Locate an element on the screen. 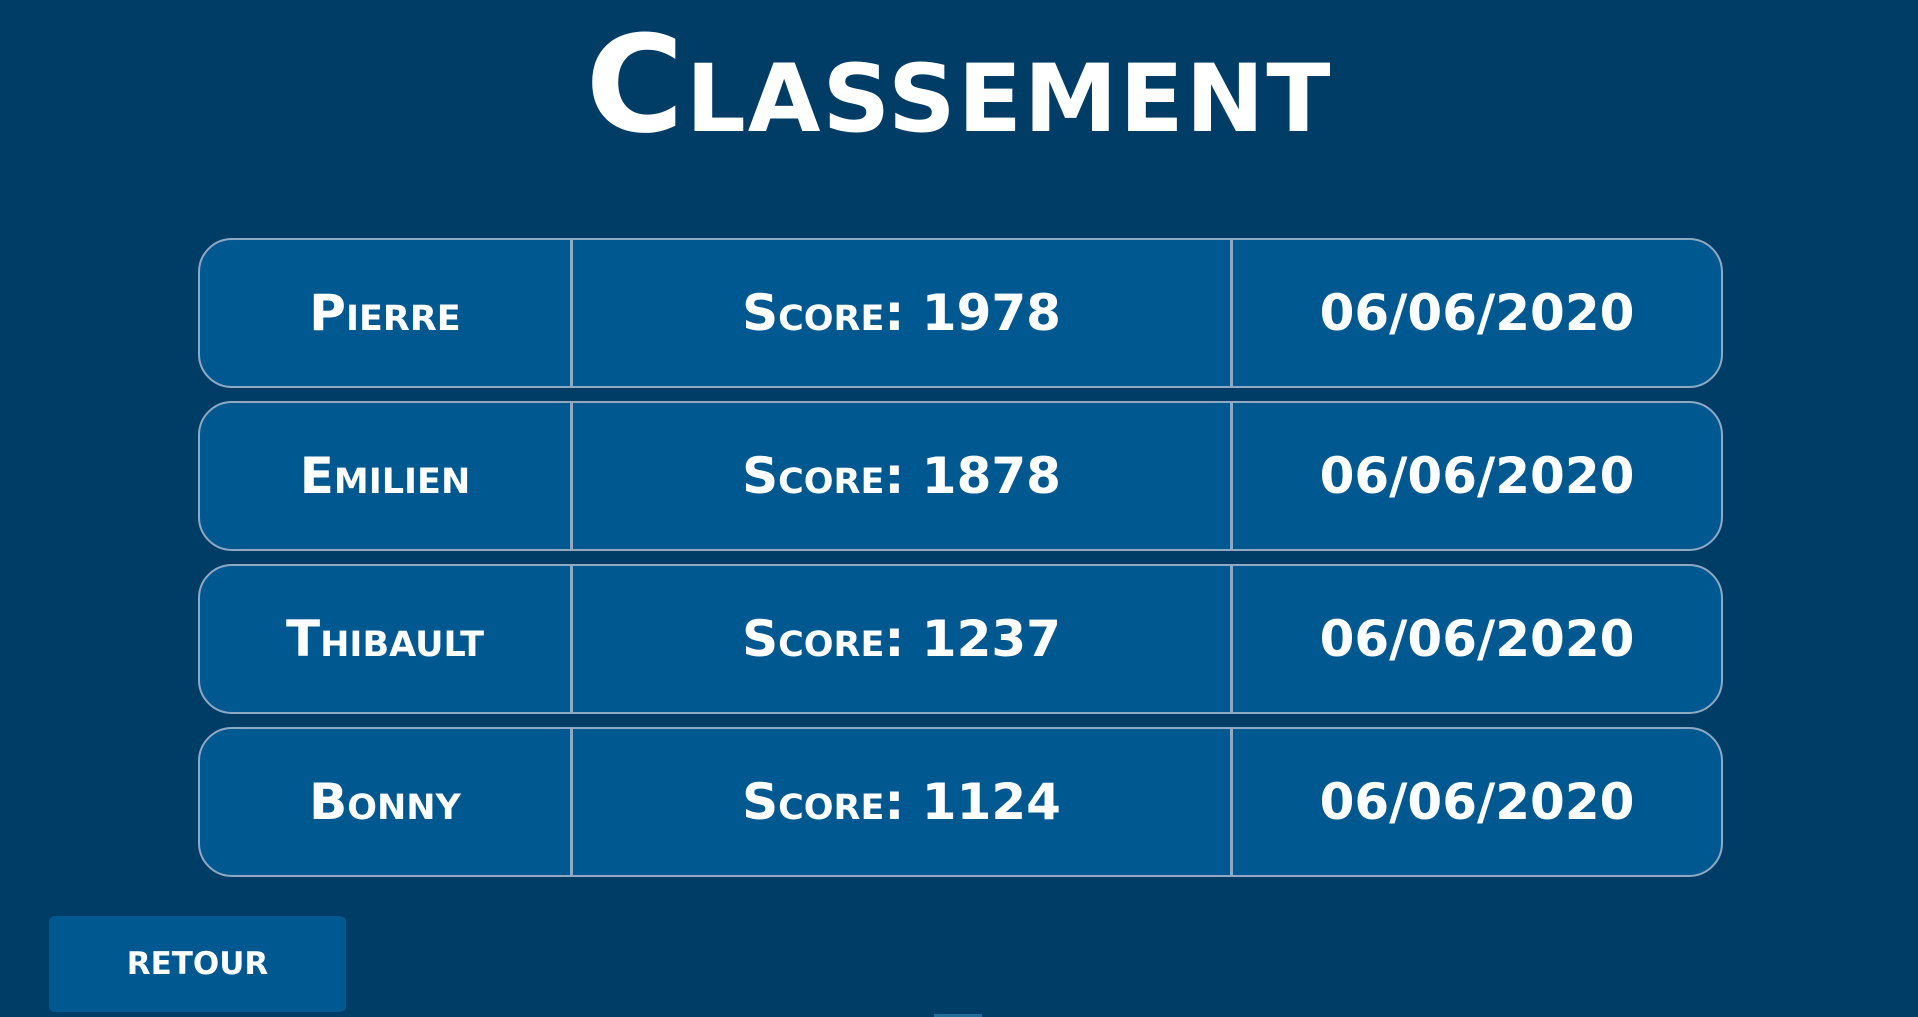 The width and height of the screenshot is (1918, 1017). leaderboard-row: Bonny Score: 1124 06/06/2020 is located at coordinates (960, 802).